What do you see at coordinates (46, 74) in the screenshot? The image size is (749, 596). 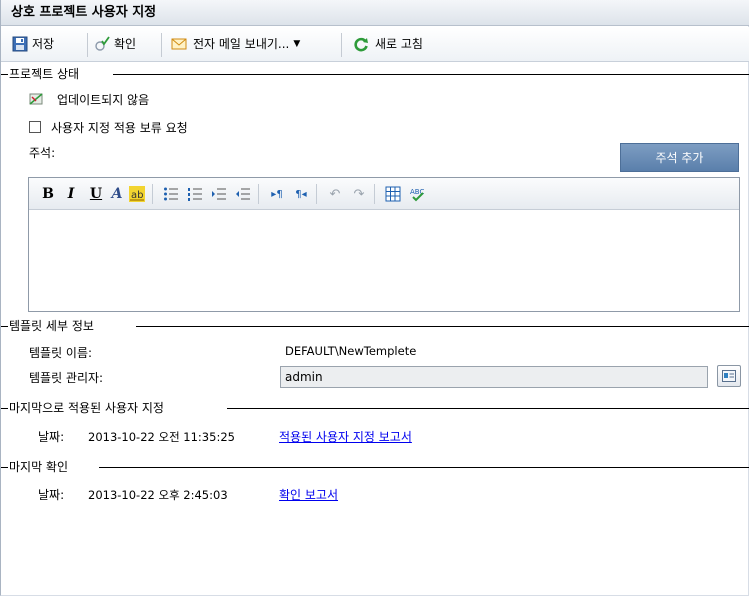 I see `section-title: 프로젝트 상태` at bounding box center [46, 74].